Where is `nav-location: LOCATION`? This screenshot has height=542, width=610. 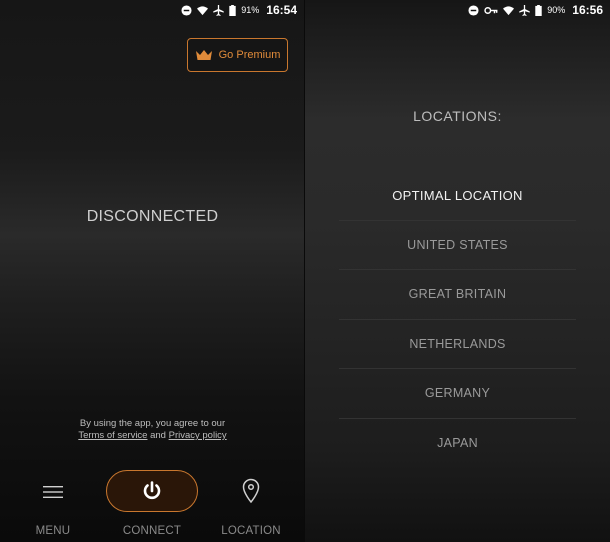 nav-location: LOCATION is located at coordinates (251, 505).